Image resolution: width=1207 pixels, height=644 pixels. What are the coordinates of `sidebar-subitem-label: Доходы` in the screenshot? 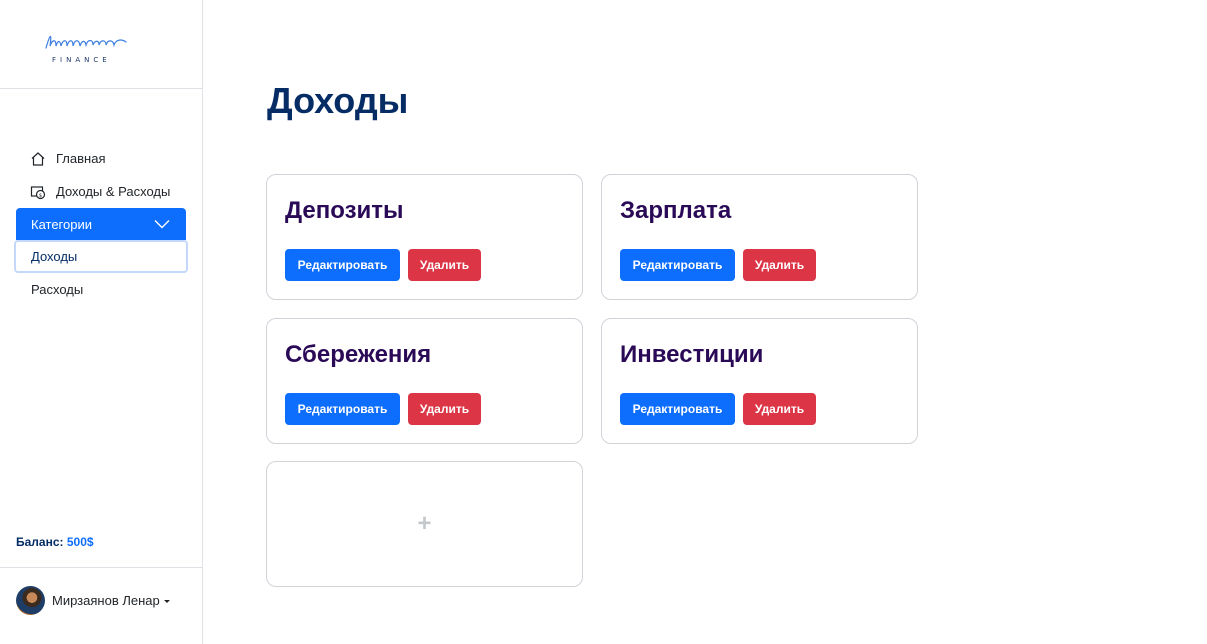 It's located at (54, 256).